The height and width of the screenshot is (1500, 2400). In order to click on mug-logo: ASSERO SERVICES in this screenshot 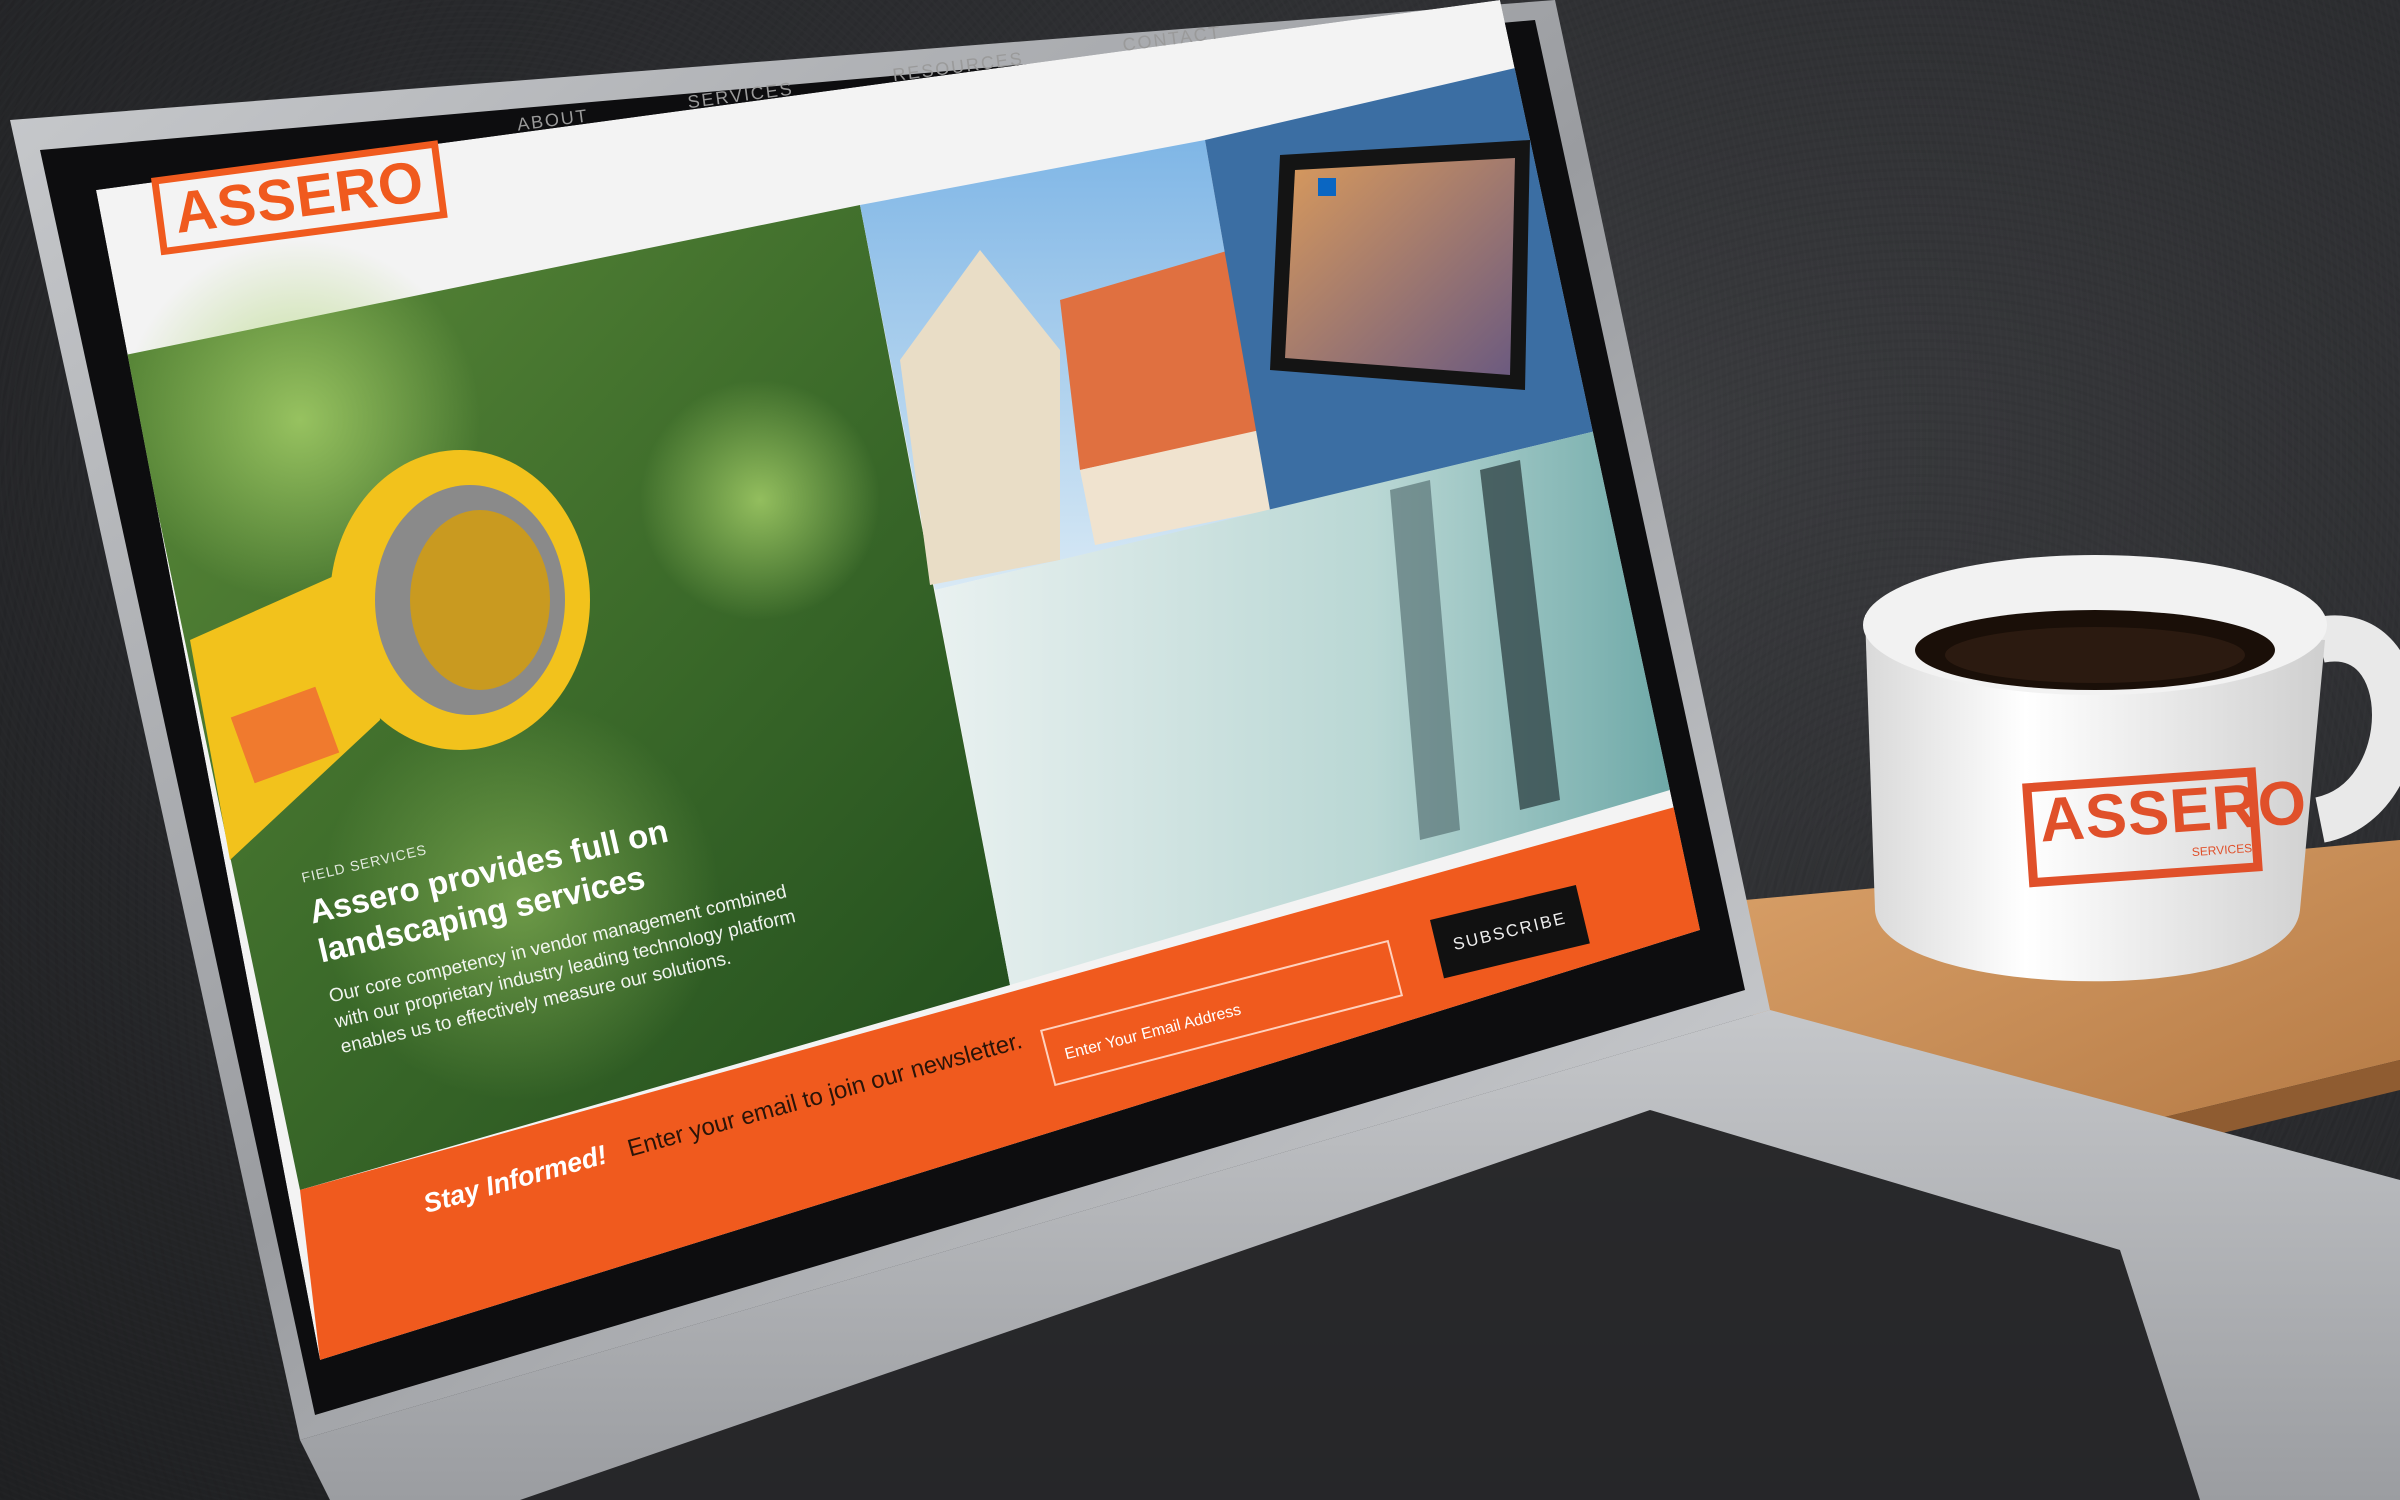, I will do `click(2173, 818)`.